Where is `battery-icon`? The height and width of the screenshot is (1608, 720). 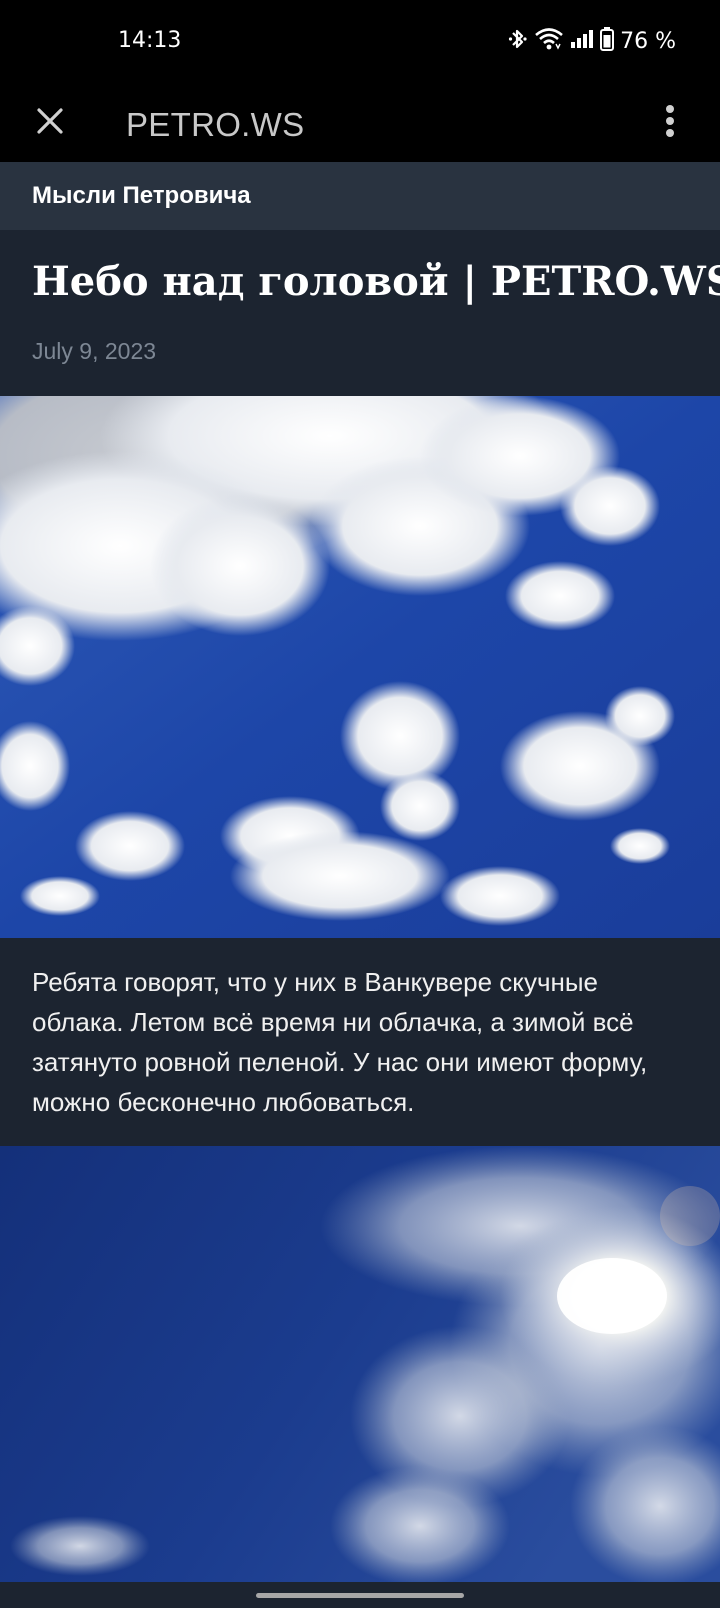
battery-icon is located at coordinates (607, 41).